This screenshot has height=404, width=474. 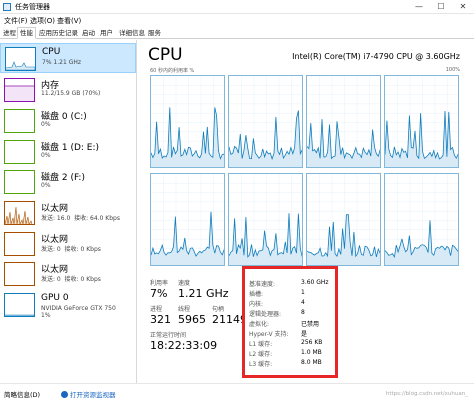 What do you see at coordinates (71, 93) in the screenshot?
I see `sidebar-item-value: 11.2/15.9 GB (70%)` at bounding box center [71, 93].